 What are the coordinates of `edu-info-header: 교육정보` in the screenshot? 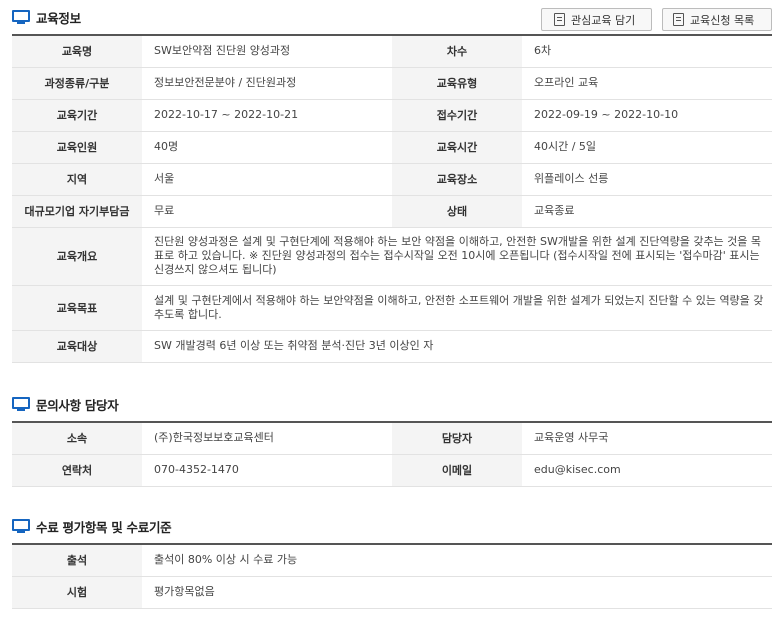 It's located at (46, 17).